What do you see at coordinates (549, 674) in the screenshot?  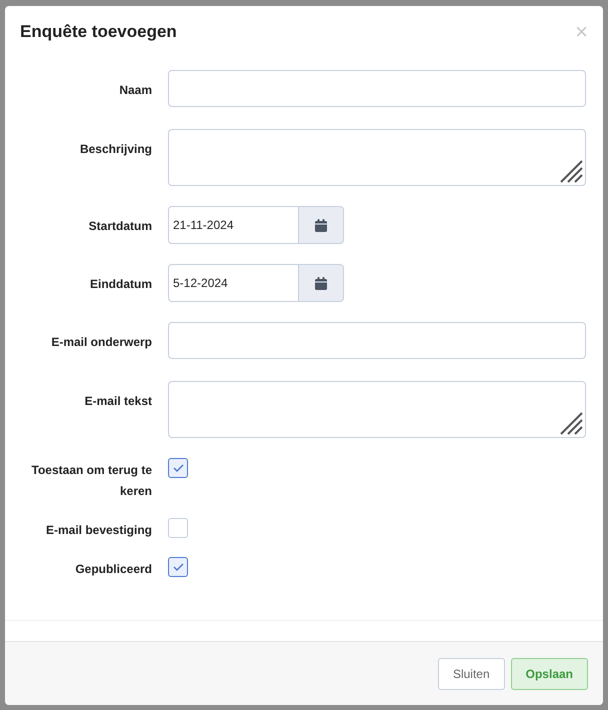 I see `save-button: Opslaan` at bounding box center [549, 674].